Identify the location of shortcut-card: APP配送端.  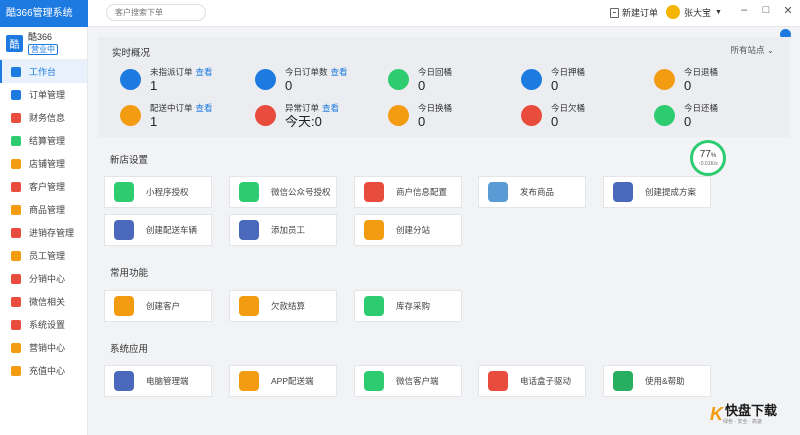
(283, 381).